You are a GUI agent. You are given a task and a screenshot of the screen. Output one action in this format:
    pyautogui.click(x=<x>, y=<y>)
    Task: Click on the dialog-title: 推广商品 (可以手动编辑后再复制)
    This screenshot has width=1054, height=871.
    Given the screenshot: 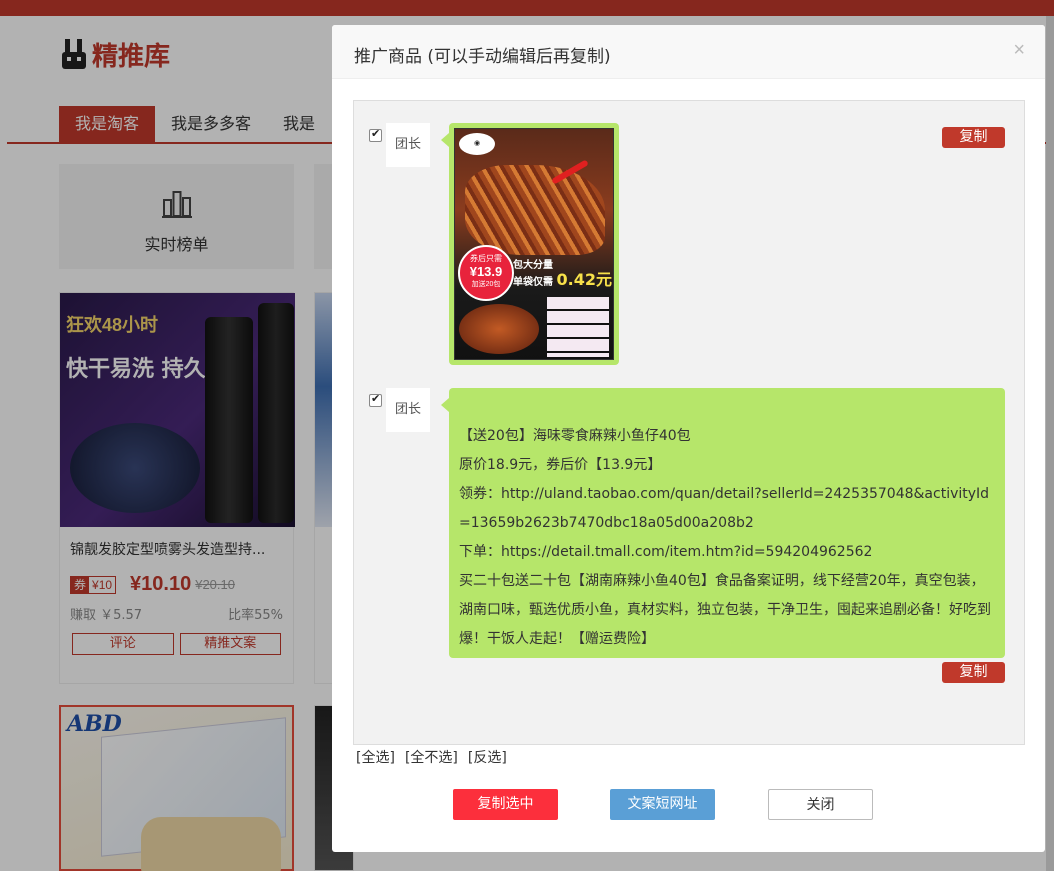 What is the action you would take?
    pyautogui.click(x=482, y=57)
    